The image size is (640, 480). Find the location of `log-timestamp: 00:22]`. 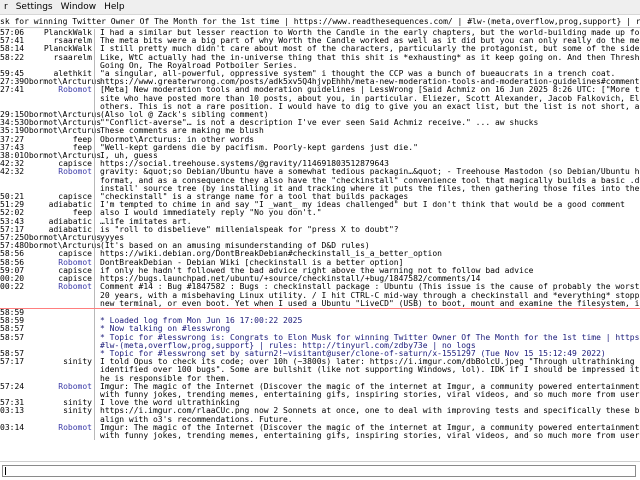

log-timestamp: 00:22] is located at coordinates (12, 287).